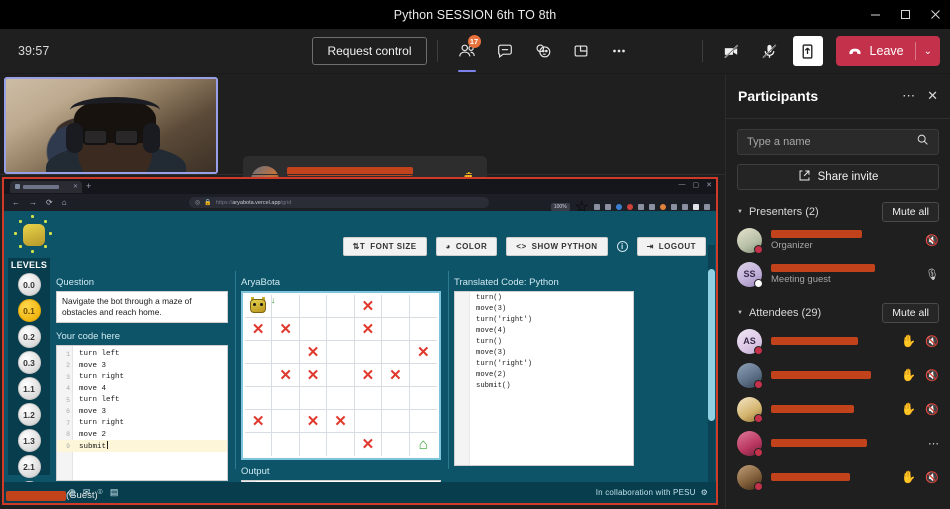  Describe the element at coordinates (29, 310) in the screenshot. I see `level-0-1: 0.1` at that location.